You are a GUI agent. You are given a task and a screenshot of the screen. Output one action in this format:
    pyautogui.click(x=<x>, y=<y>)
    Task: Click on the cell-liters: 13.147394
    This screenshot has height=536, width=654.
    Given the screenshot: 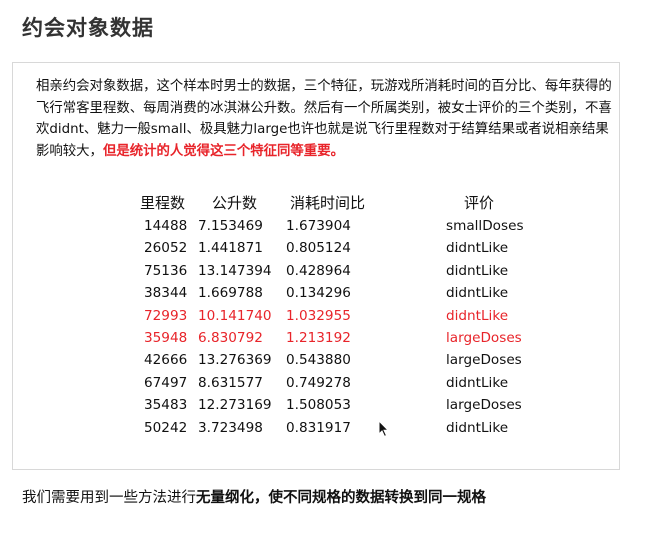 What is the action you would take?
    pyautogui.click(x=235, y=270)
    